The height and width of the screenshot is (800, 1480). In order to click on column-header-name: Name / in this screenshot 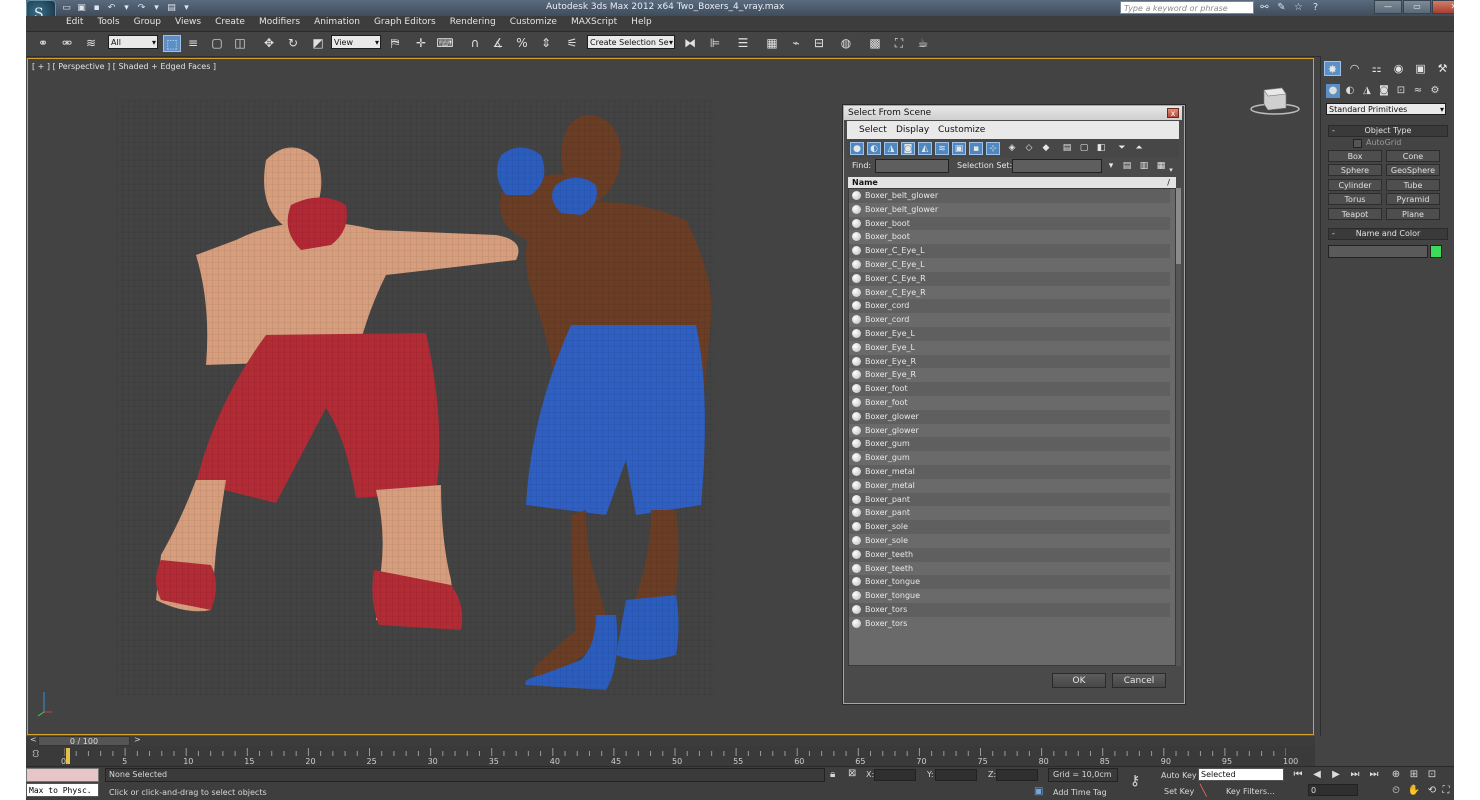, I will do `click(1012, 182)`.